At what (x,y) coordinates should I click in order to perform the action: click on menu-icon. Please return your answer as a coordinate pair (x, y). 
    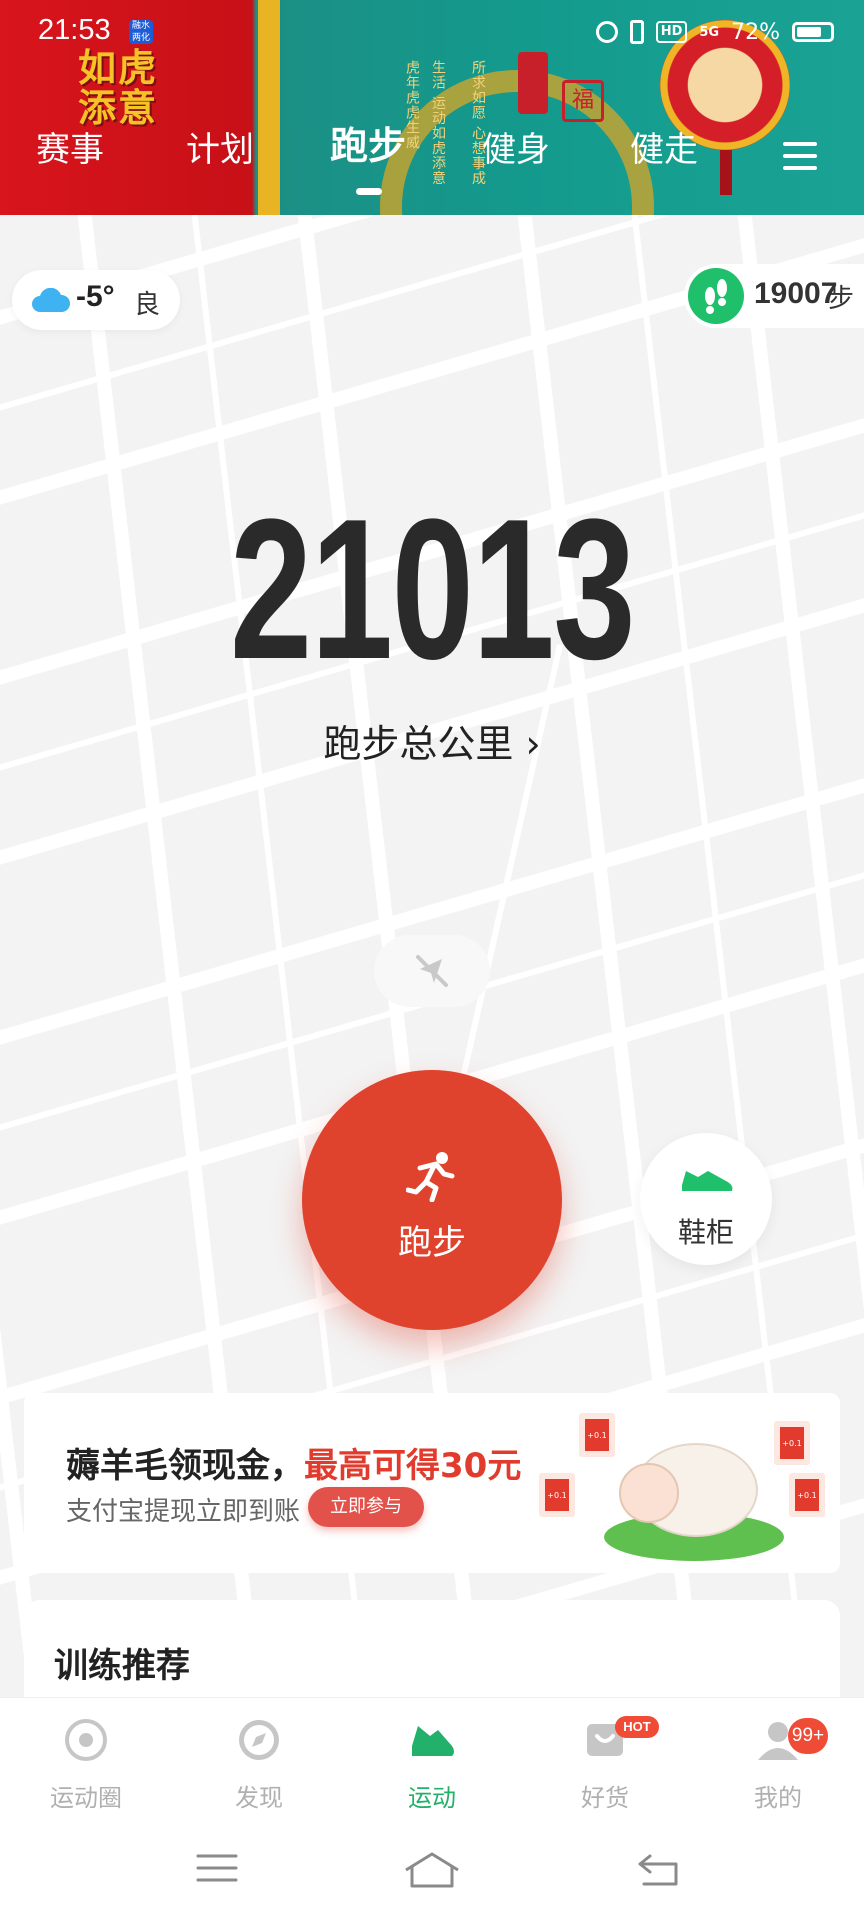
    Looking at the image, I should click on (800, 157).